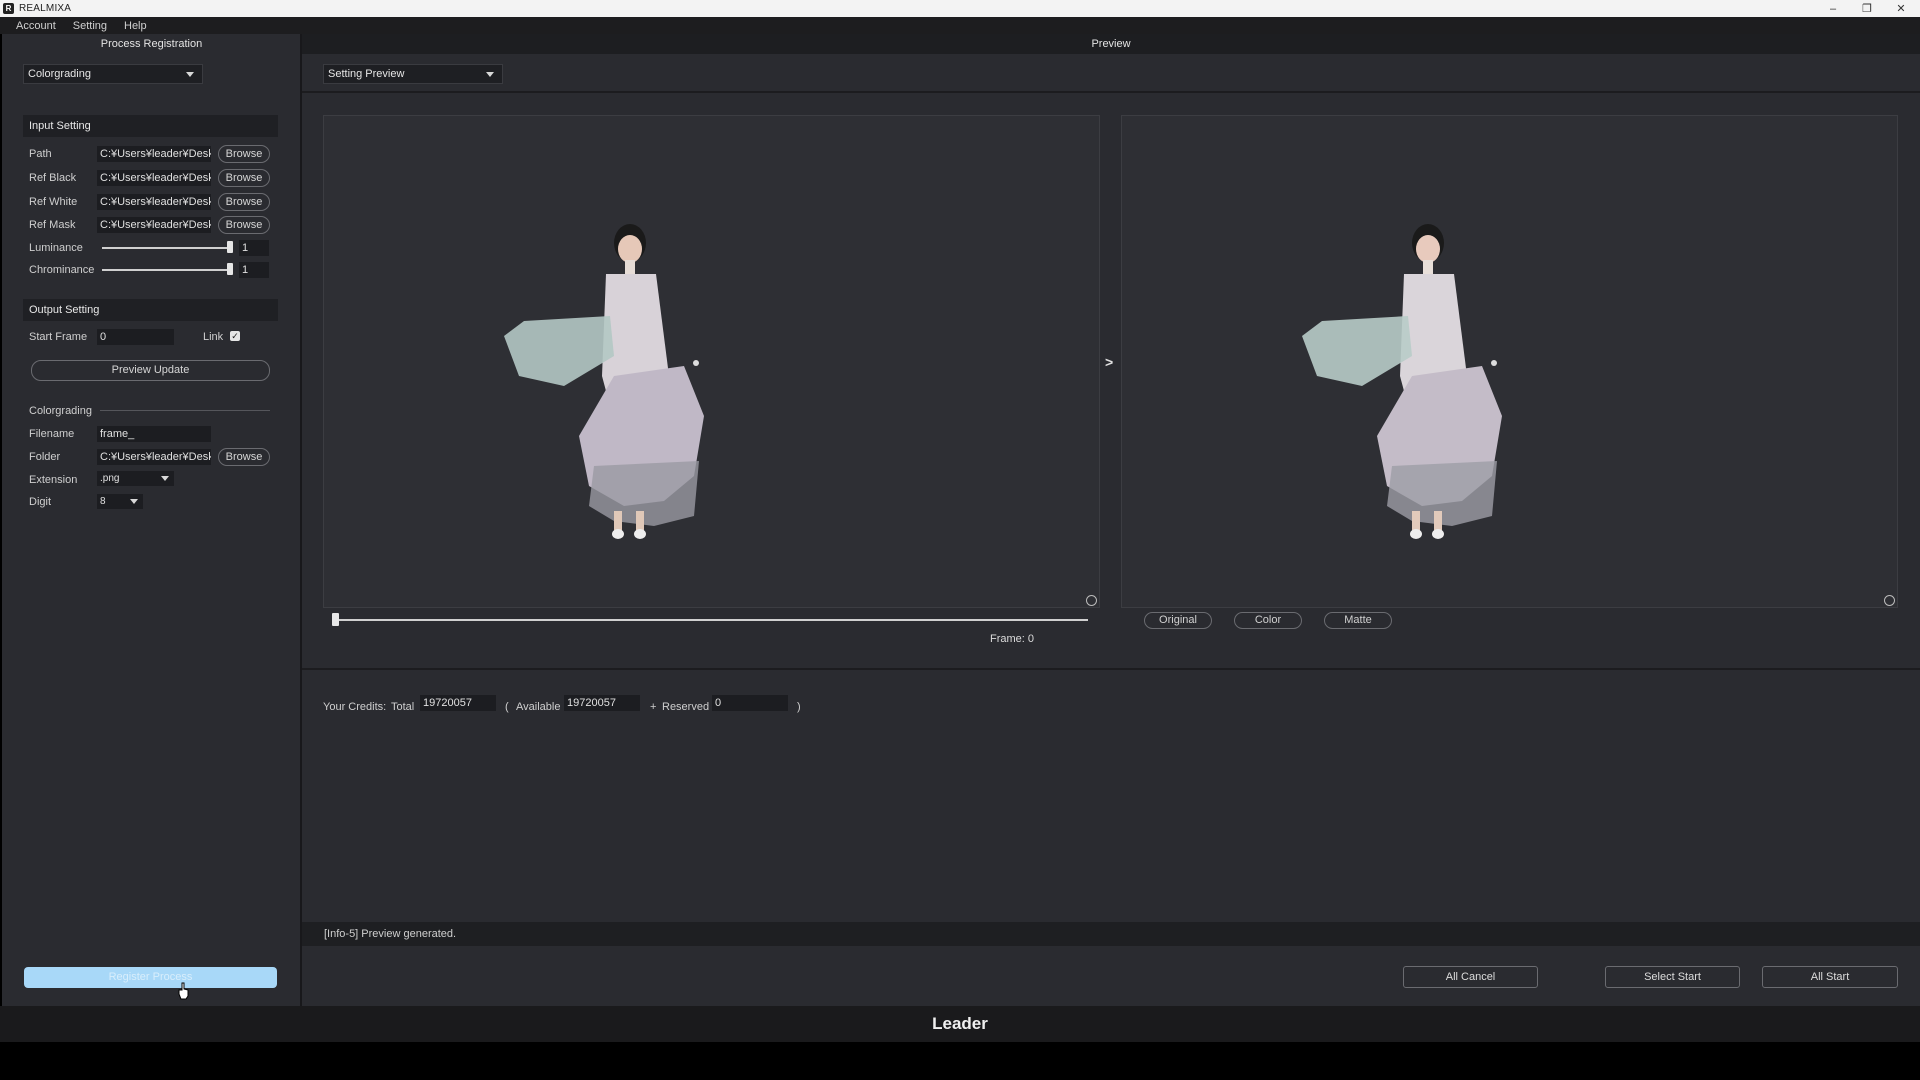 This screenshot has width=1920, height=1080. What do you see at coordinates (183, 991) in the screenshot?
I see `mouse-pointer-icon` at bounding box center [183, 991].